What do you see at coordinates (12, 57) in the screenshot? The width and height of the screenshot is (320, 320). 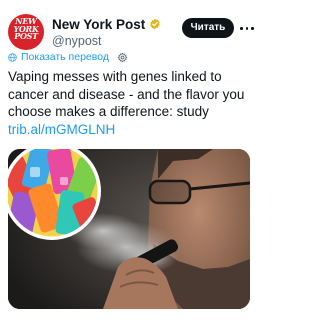 I see `globe-icon` at bounding box center [12, 57].